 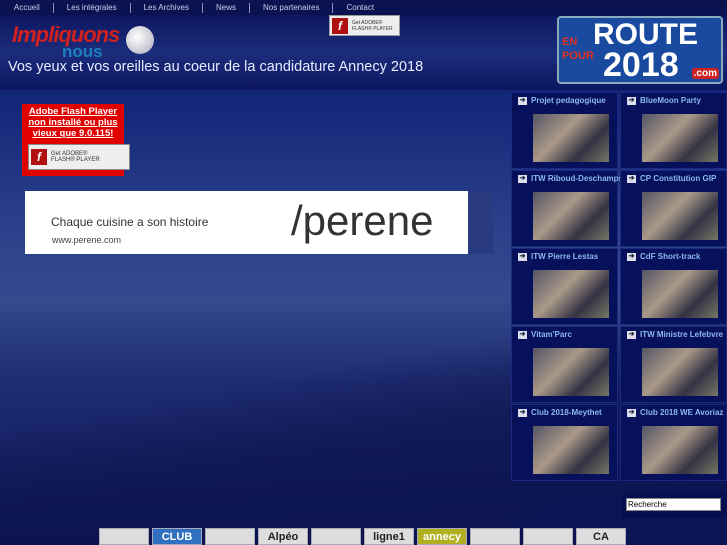 What do you see at coordinates (87, 240) in the screenshot?
I see `ad-url: www.perene.com` at bounding box center [87, 240].